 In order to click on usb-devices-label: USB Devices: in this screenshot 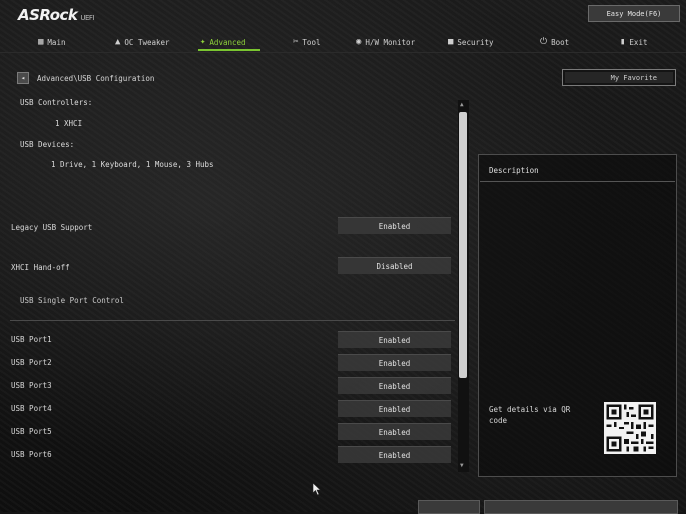, I will do `click(47, 144)`.